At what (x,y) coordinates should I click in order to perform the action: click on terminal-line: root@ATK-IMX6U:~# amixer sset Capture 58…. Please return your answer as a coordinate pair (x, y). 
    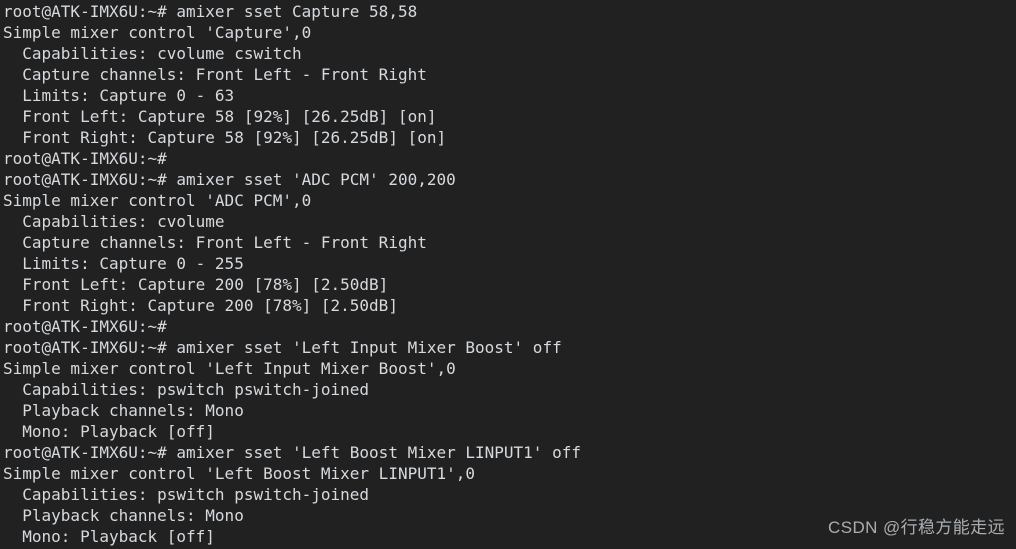
    Looking at the image, I should click on (210, 11).